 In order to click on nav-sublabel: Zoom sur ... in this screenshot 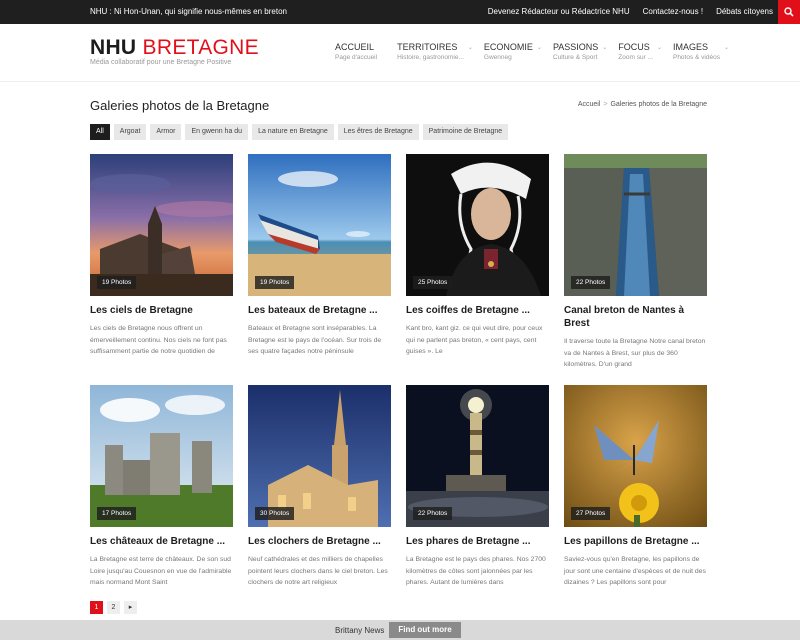, I will do `click(635, 57)`.